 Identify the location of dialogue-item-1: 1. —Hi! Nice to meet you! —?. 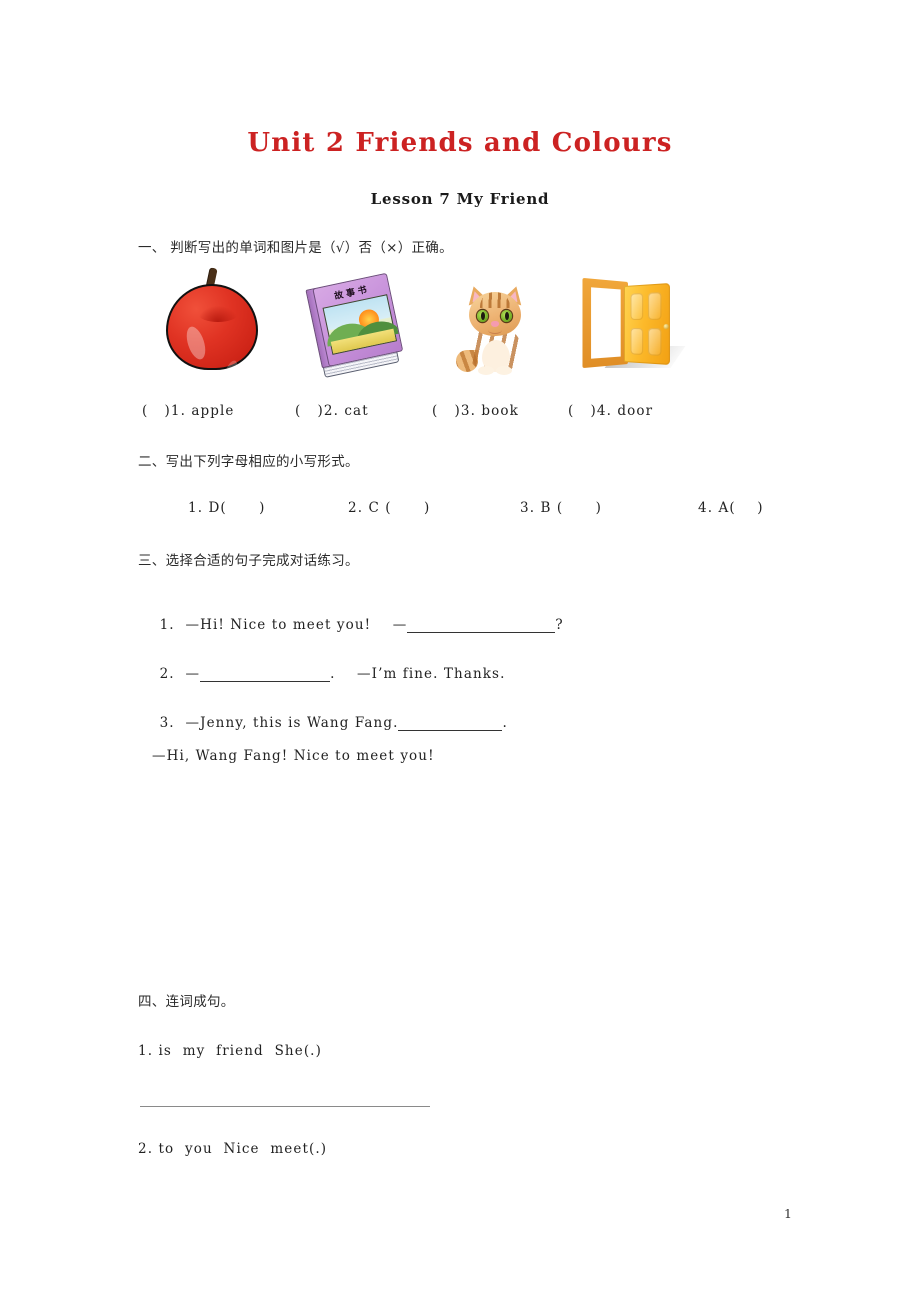
(351, 625).